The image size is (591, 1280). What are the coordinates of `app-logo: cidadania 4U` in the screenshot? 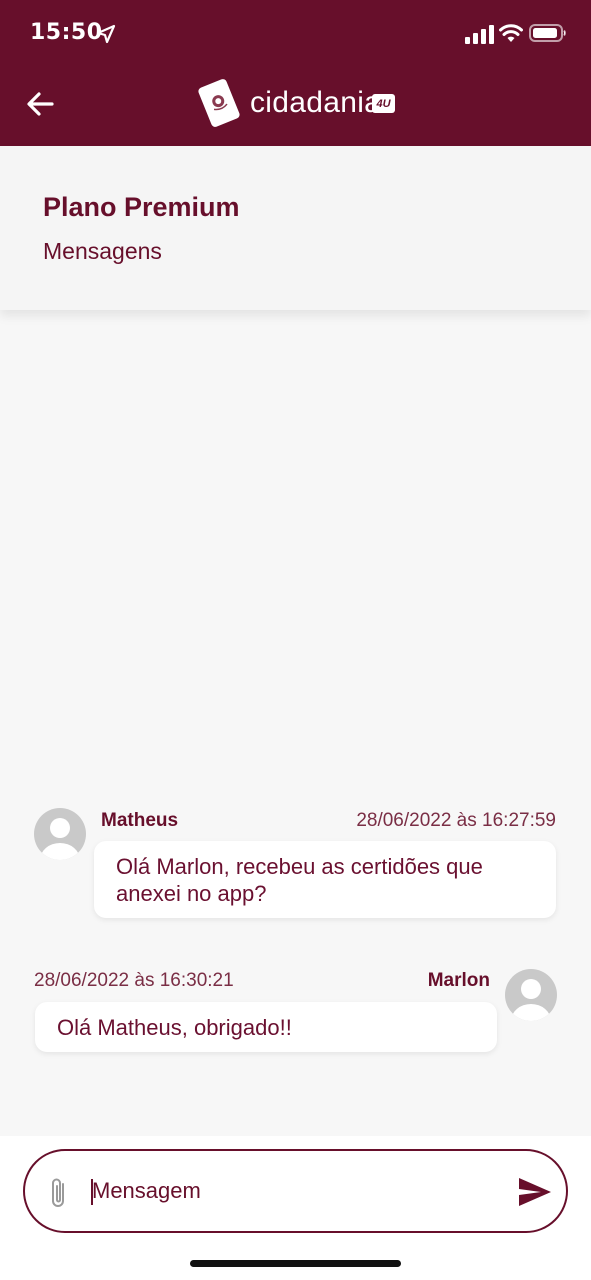 It's located at (297, 102).